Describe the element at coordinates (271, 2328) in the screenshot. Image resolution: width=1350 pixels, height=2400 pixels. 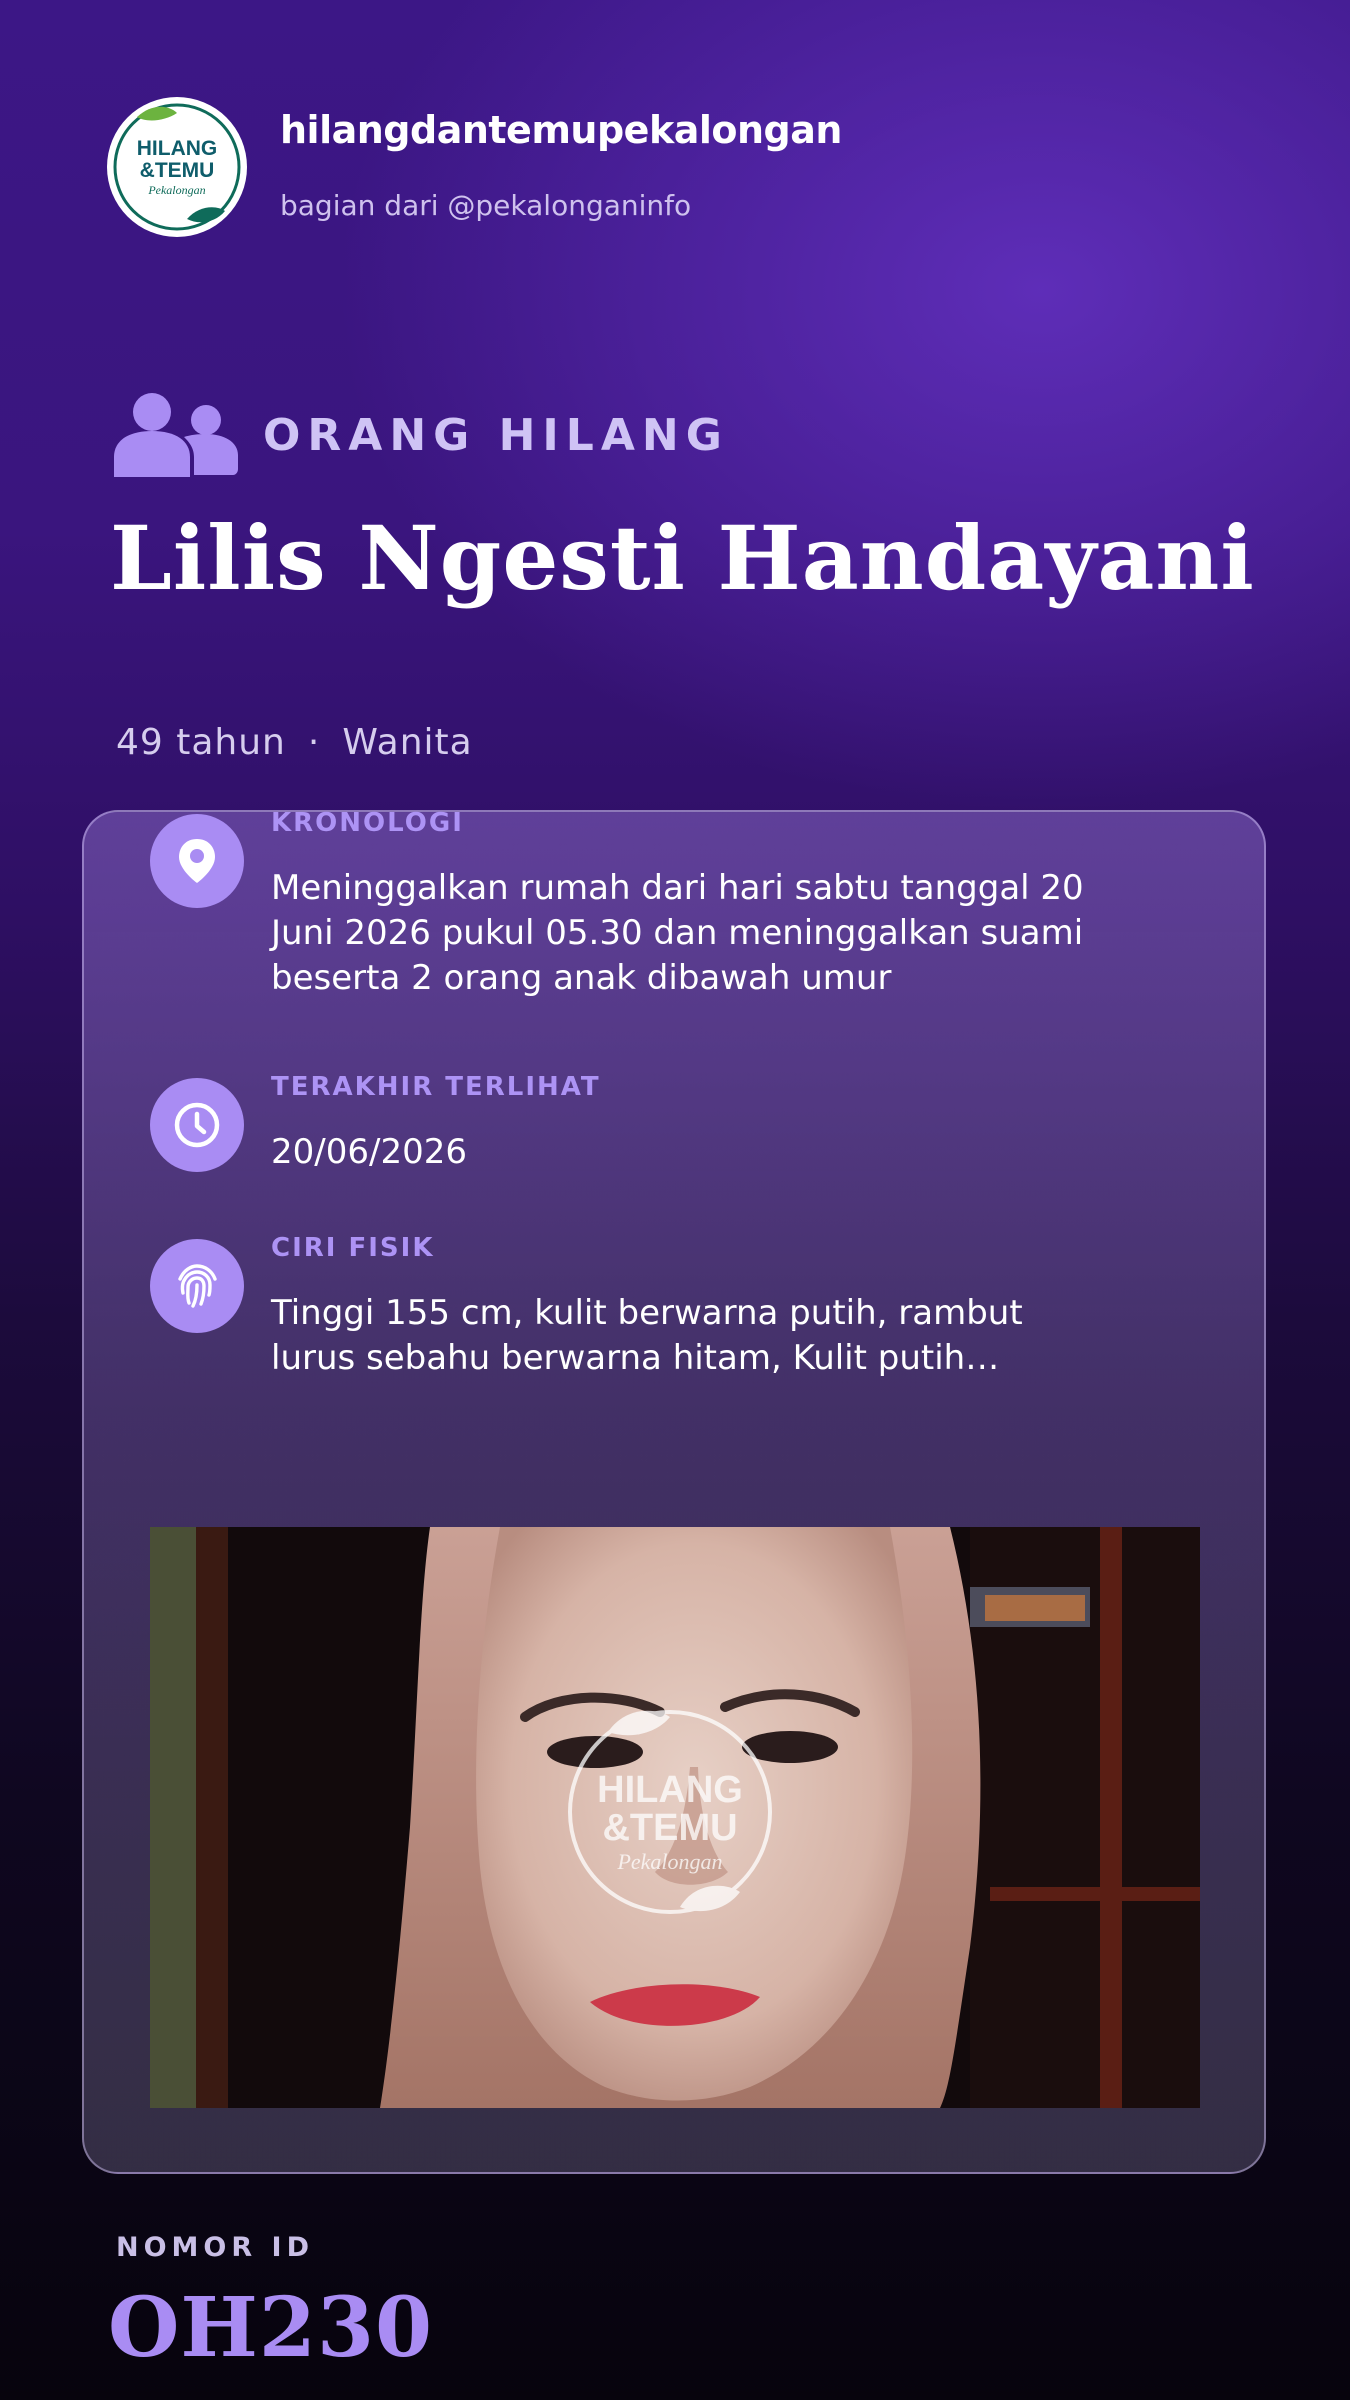
I see `id-value: OH230` at that location.